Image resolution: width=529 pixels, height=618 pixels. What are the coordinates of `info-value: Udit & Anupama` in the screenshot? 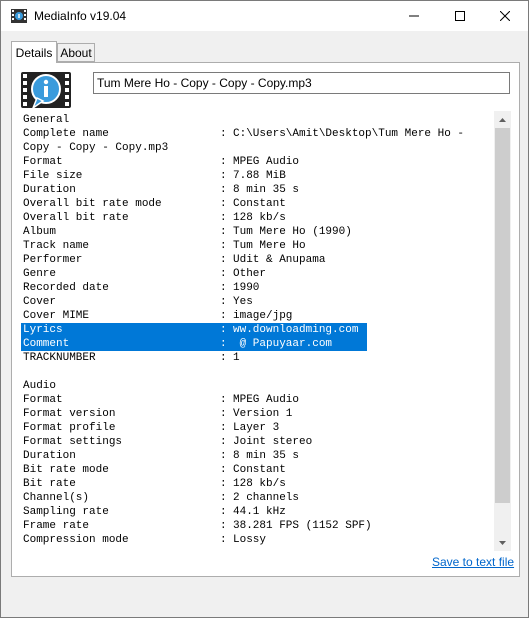 It's located at (279, 260).